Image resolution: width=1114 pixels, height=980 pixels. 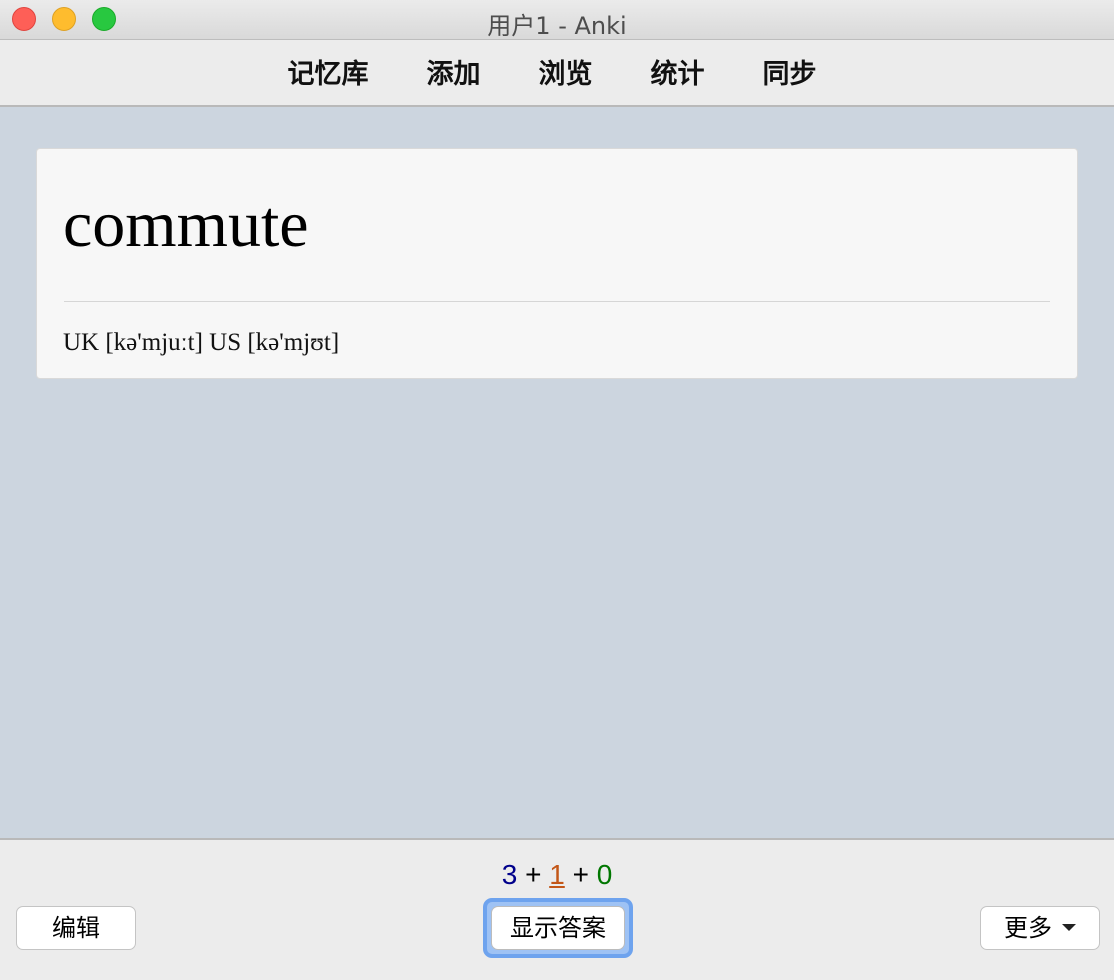 I want to click on show-answer-button: 显示答案, so click(x=558, y=928).